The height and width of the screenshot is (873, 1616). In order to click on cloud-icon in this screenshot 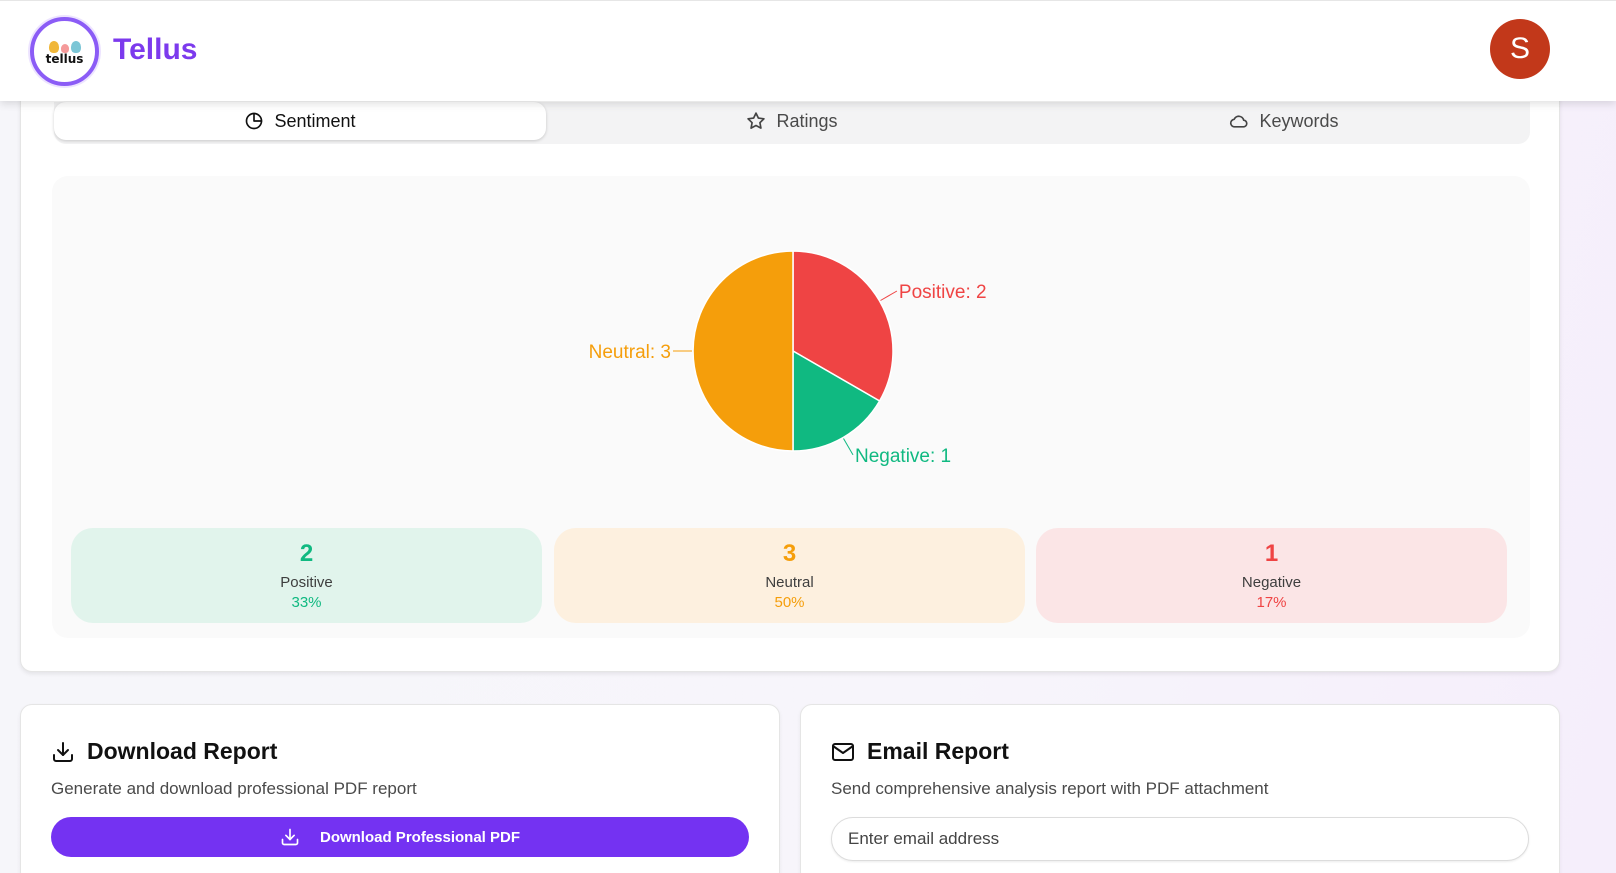, I will do `click(1239, 121)`.